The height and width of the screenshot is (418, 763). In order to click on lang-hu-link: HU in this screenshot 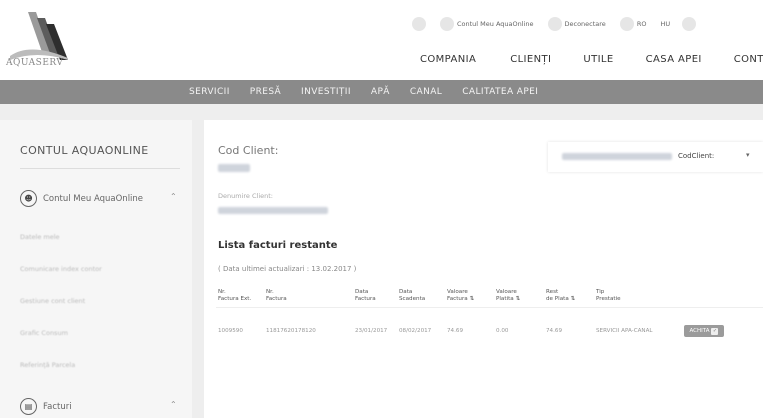, I will do `click(665, 24)`.